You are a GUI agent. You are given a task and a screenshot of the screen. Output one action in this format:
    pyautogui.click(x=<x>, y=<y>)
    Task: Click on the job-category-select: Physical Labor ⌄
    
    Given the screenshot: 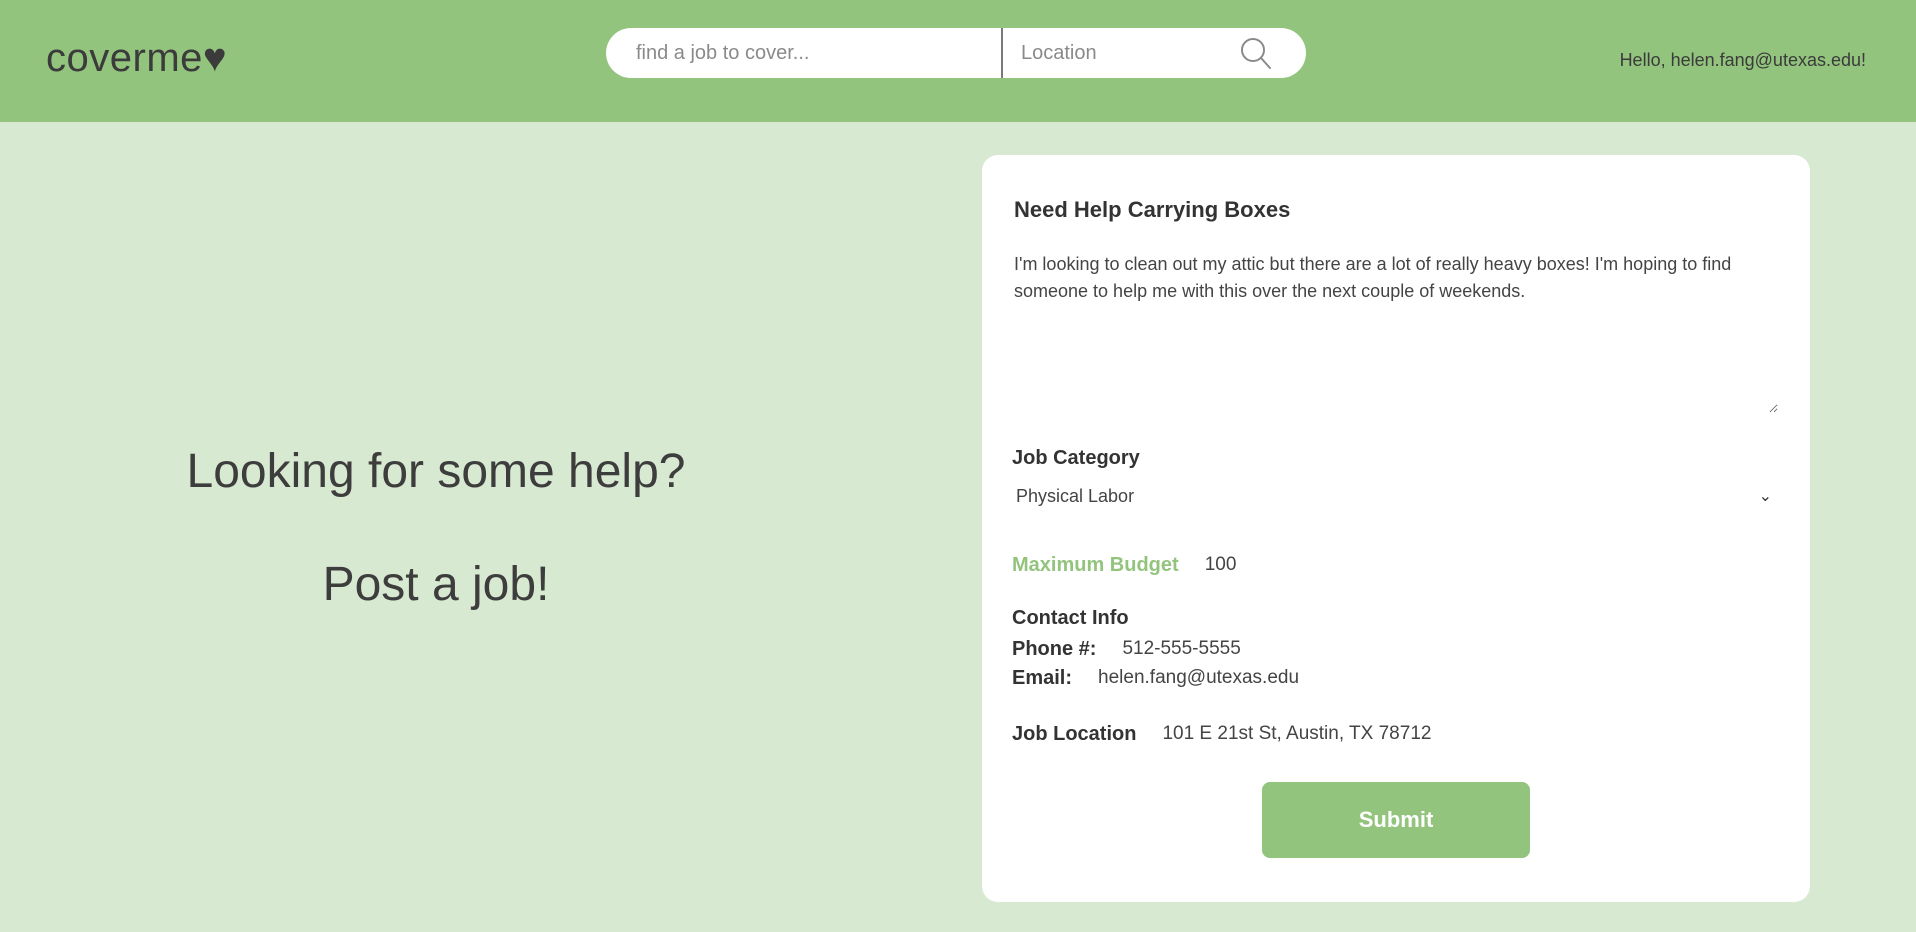 What is the action you would take?
    pyautogui.click(x=1394, y=496)
    